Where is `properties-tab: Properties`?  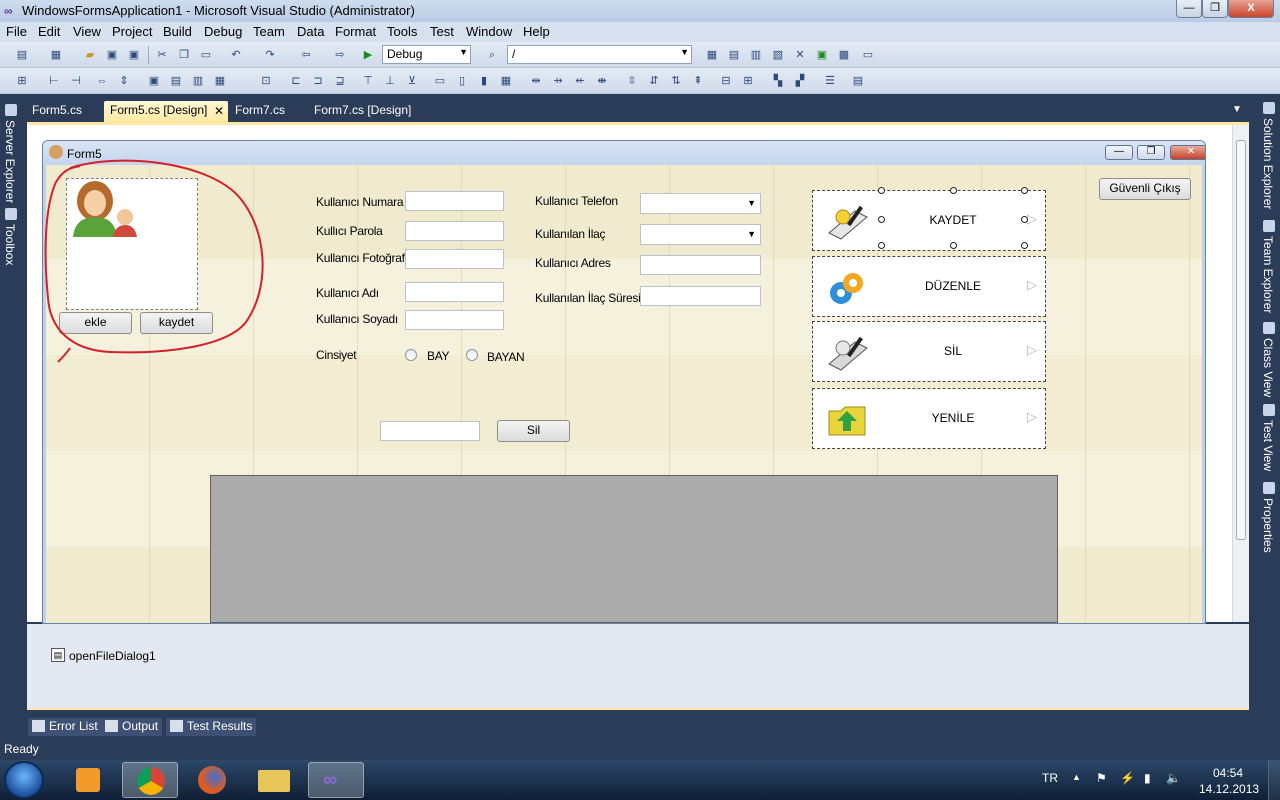 properties-tab: Properties is located at coordinates (1268, 525).